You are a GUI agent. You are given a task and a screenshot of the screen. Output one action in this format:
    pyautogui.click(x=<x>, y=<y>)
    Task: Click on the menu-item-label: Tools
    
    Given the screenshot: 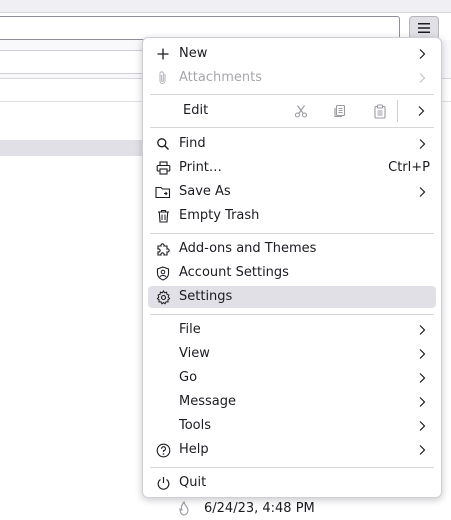 What is the action you would take?
    pyautogui.click(x=195, y=425)
    